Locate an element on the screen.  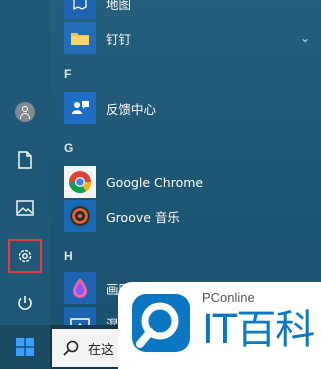
power-icon is located at coordinates (25, 303).